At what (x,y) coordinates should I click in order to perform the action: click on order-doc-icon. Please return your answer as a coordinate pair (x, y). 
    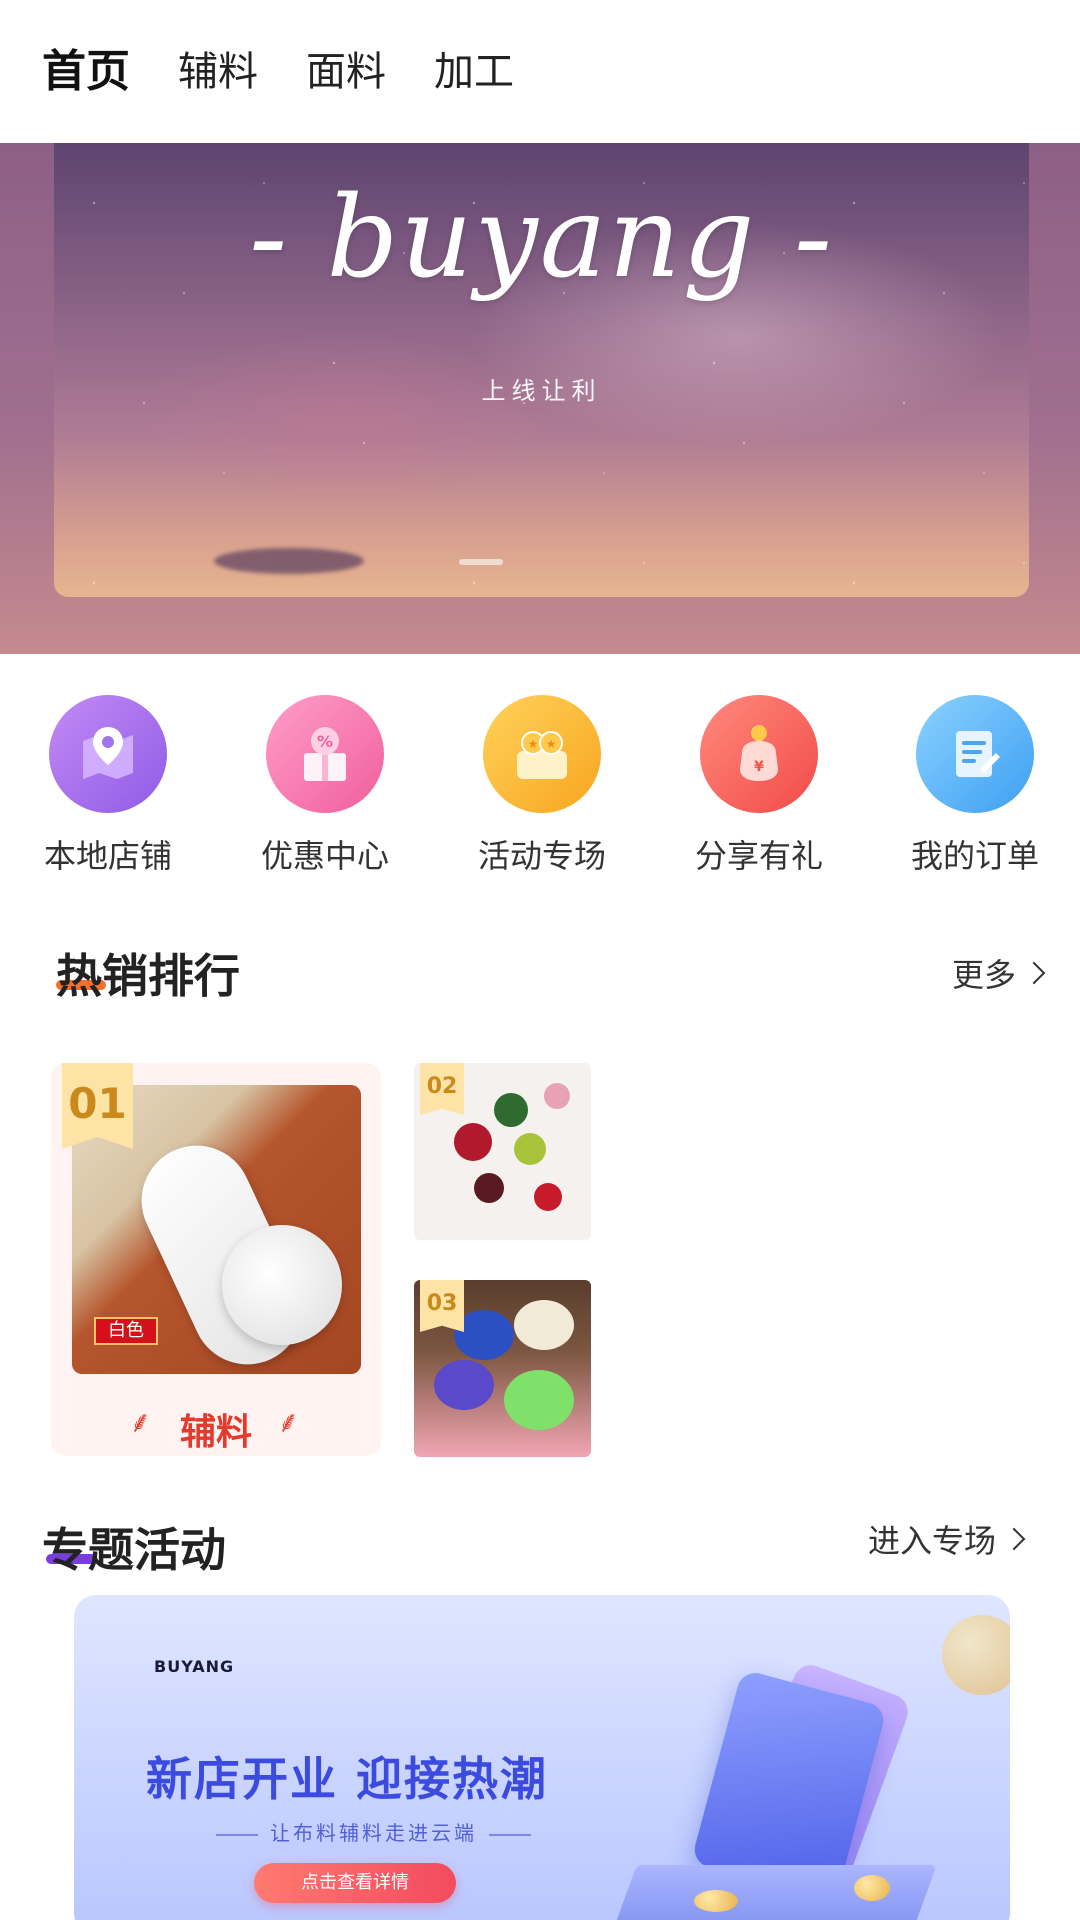
    Looking at the image, I should click on (975, 754).